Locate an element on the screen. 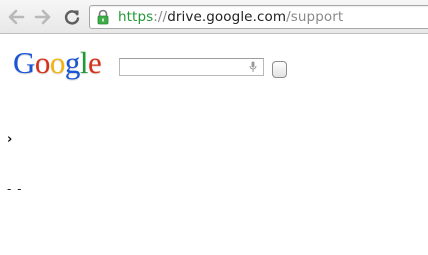  logo-letter-o2: o is located at coordinates (57, 62).